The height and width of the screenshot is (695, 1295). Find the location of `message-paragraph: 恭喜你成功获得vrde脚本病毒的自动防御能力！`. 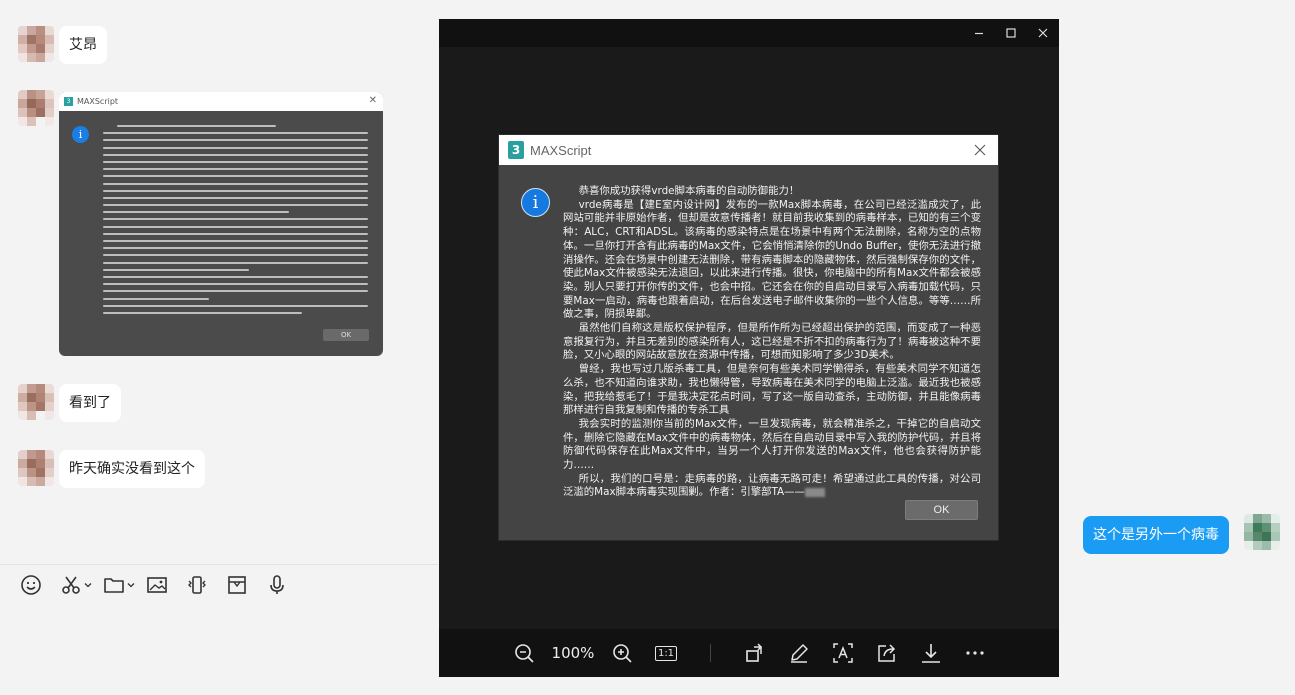

message-paragraph: 恭喜你成功获得vrde脚本病毒的自动防御能力！ is located at coordinates (689, 191).